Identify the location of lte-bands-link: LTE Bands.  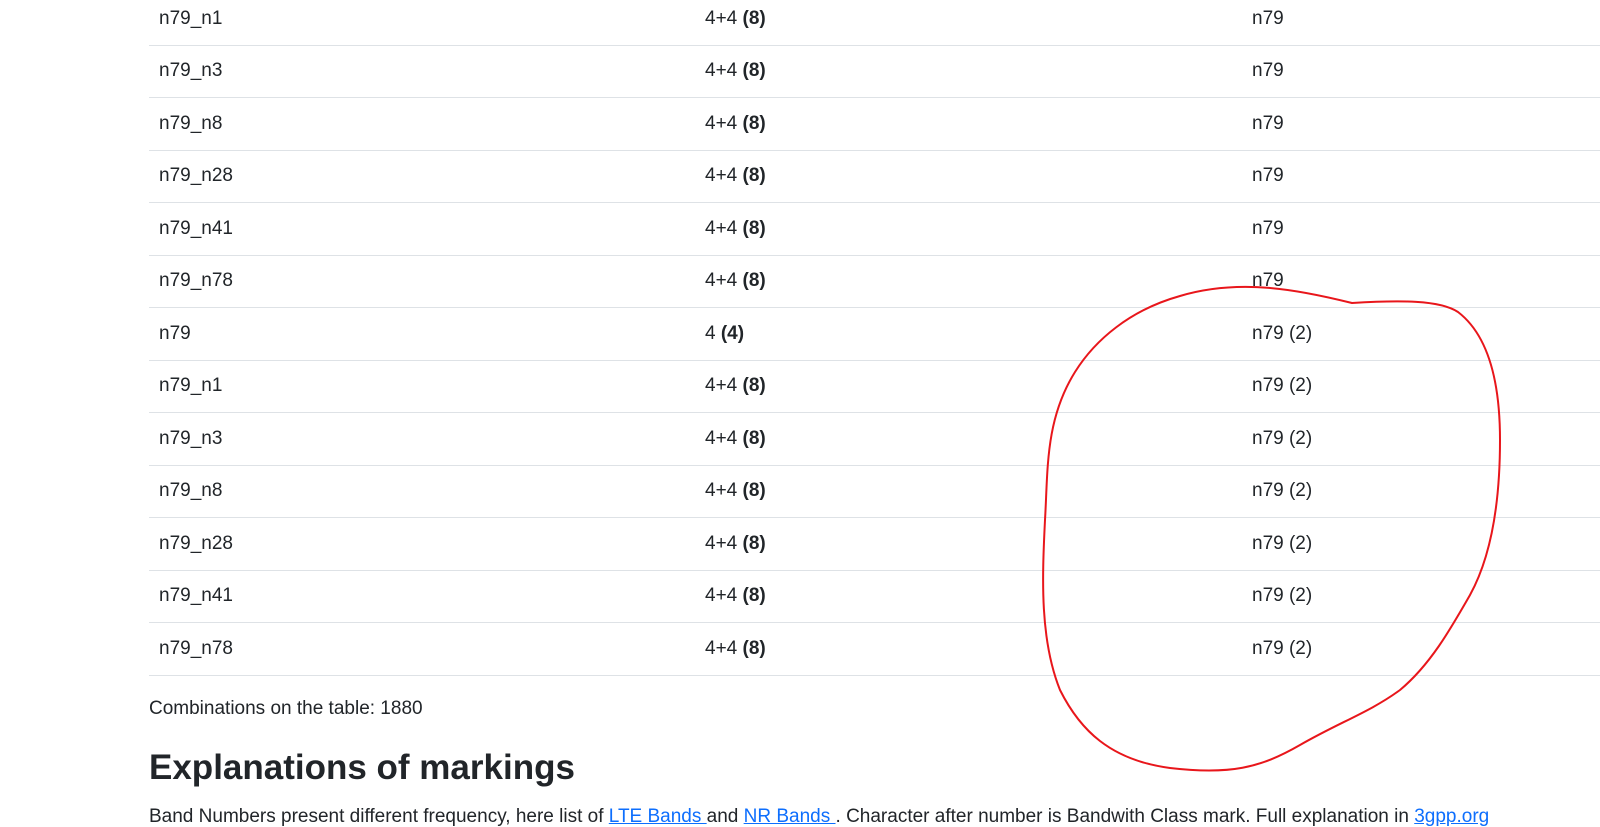
(658, 816).